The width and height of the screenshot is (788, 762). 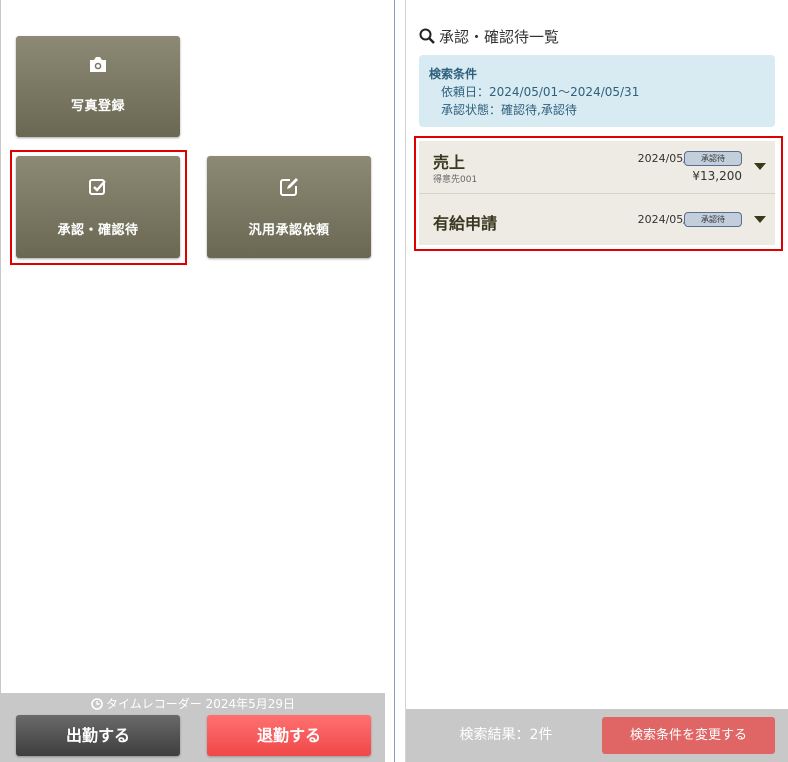 What do you see at coordinates (688, 735) in the screenshot?
I see `change-criteria-button: 検索条件を変更する` at bounding box center [688, 735].